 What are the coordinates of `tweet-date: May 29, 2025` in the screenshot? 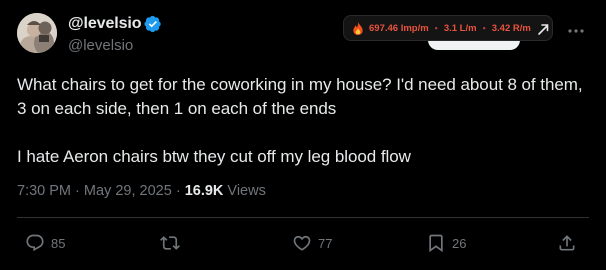 It's located at (128, 191).